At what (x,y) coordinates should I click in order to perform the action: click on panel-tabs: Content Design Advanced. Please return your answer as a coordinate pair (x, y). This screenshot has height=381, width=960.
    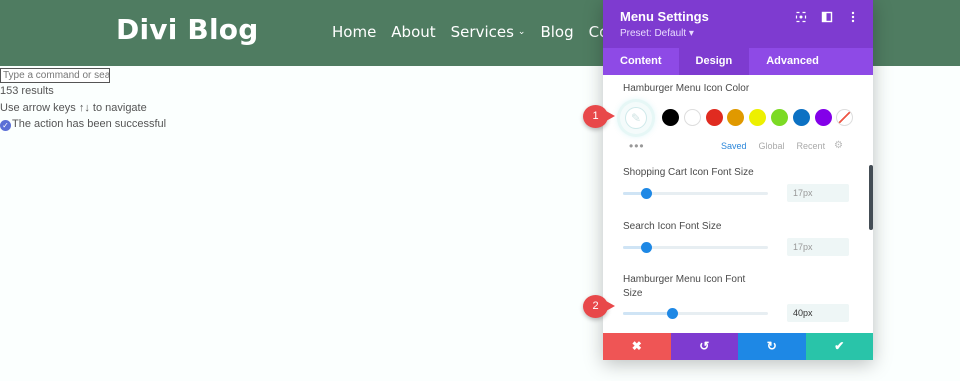
    Looking at the image, I should click on (738, 61).